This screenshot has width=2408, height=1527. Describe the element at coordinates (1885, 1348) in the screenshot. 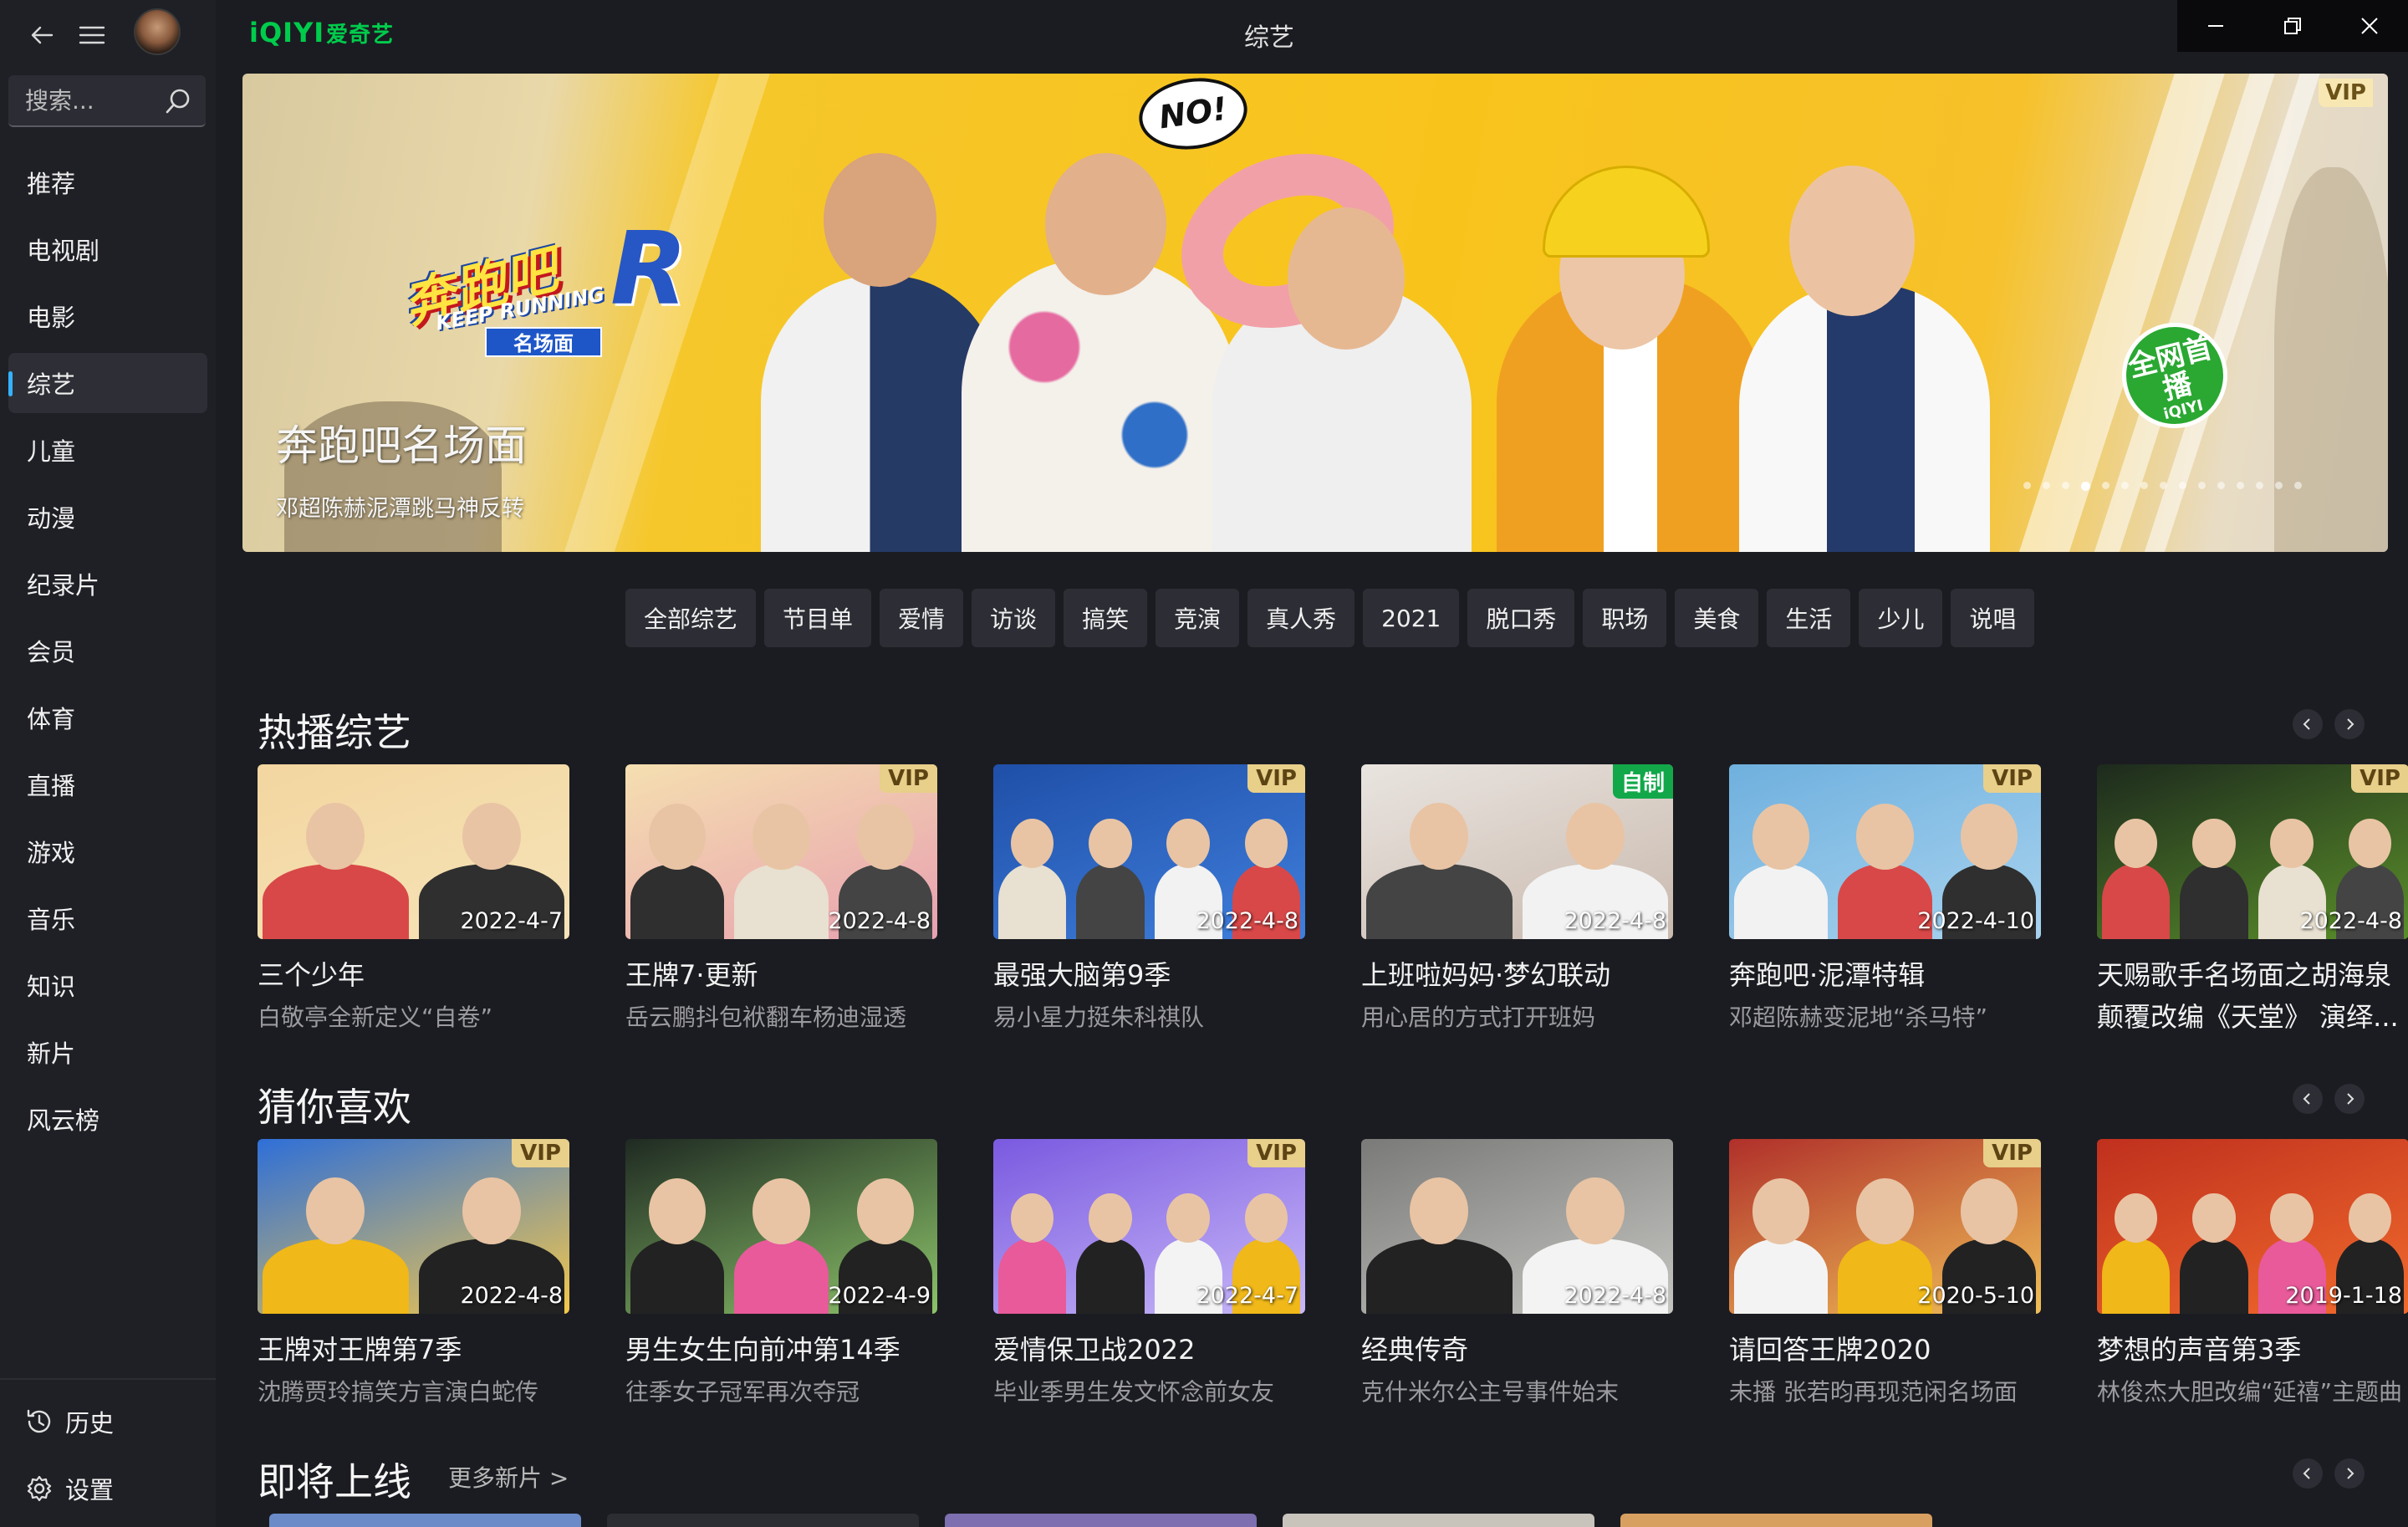

I see `show-title: 请回答王牌2020` at that location.